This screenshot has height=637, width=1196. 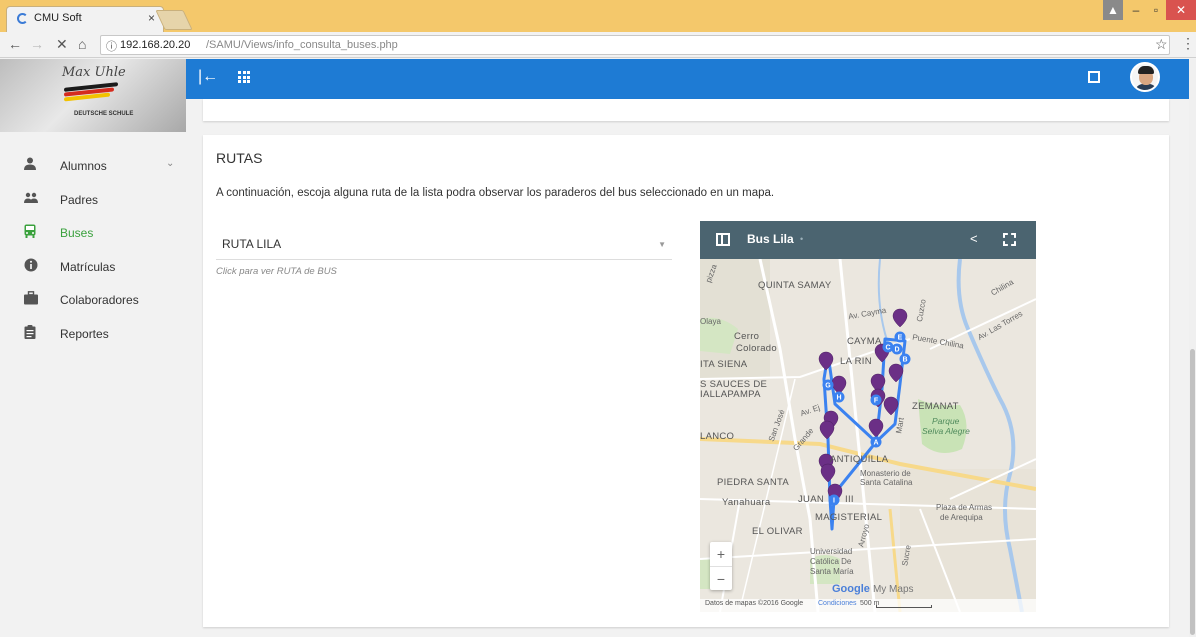 I want to click on browser-tab: CMU Soft ×, so click(x=85, y=19).